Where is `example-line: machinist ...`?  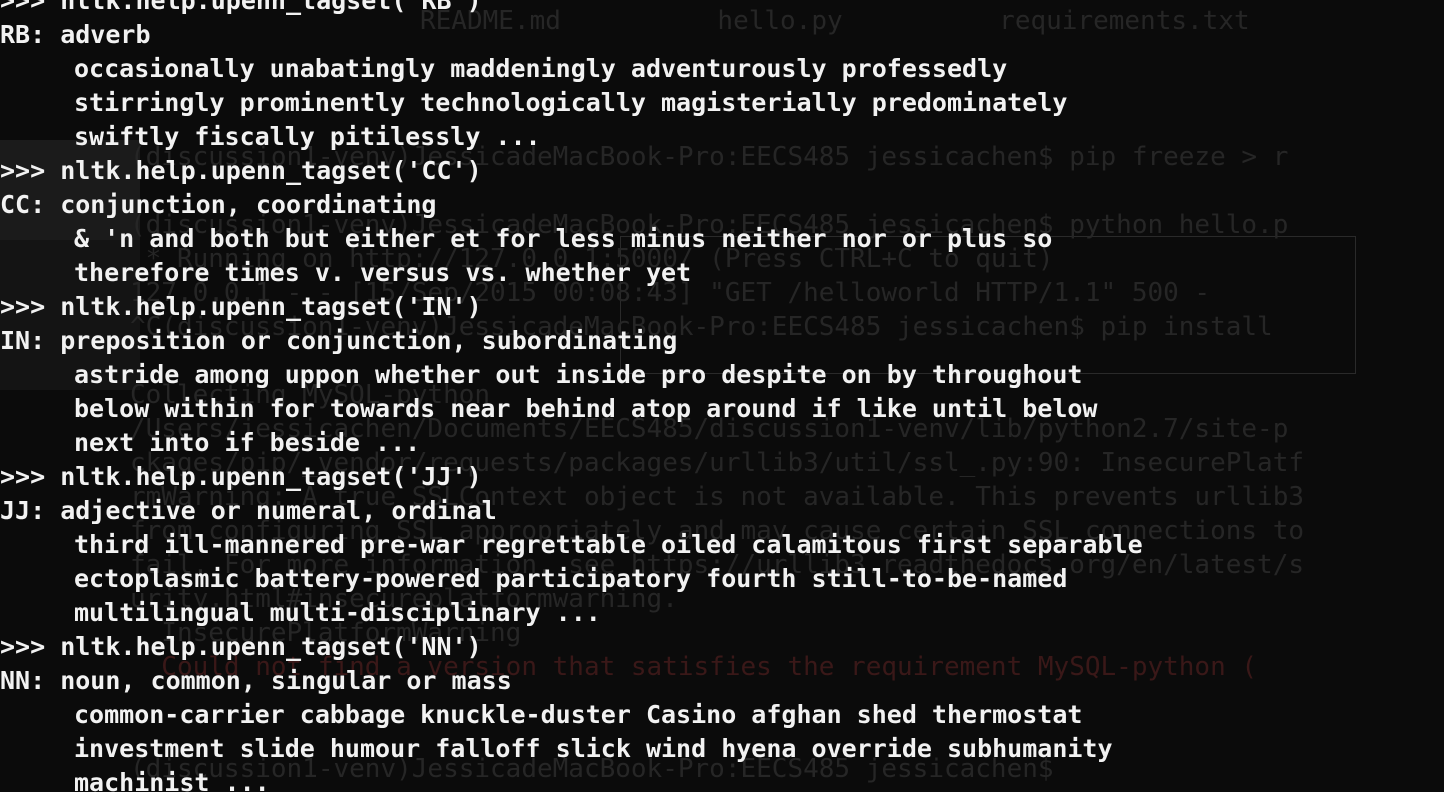 example-line: machinist ... is located at coordinates (722, 779).